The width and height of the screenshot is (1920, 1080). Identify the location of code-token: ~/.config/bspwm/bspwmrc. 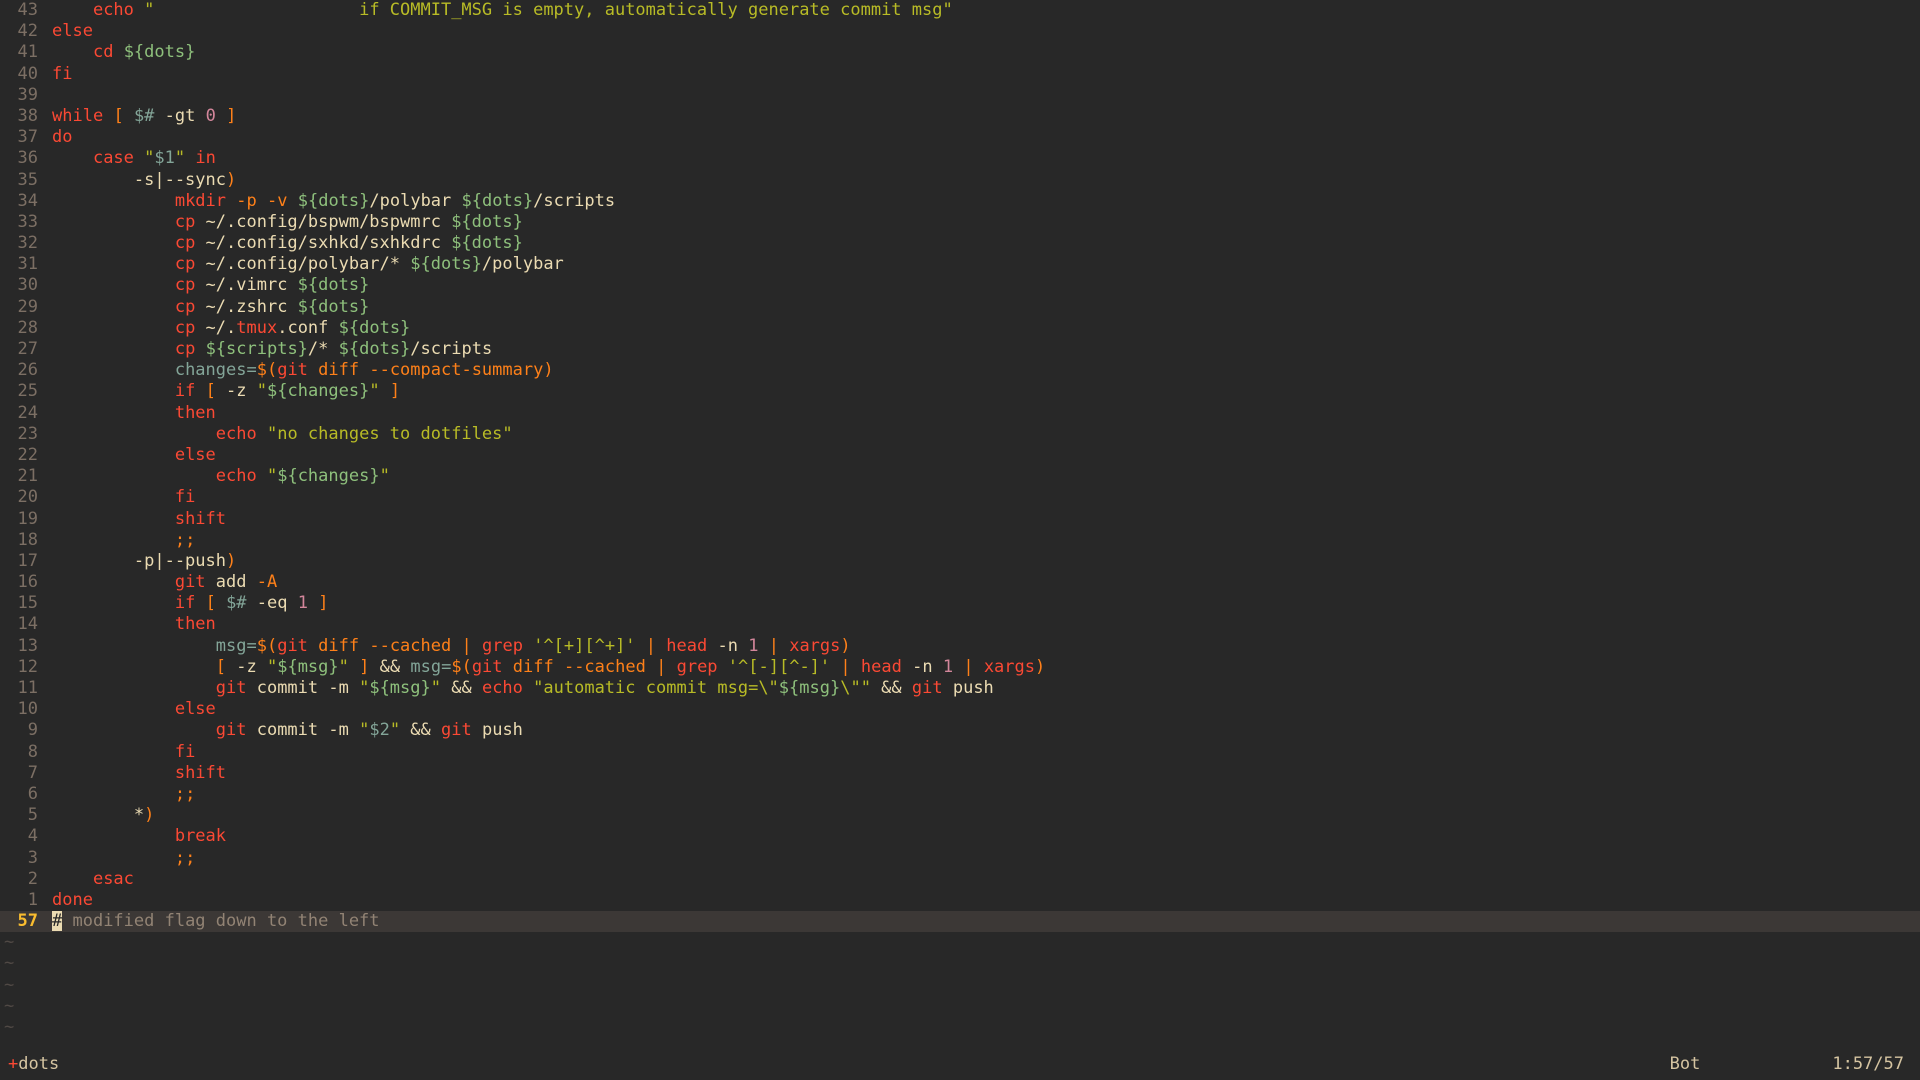
(323, 221).